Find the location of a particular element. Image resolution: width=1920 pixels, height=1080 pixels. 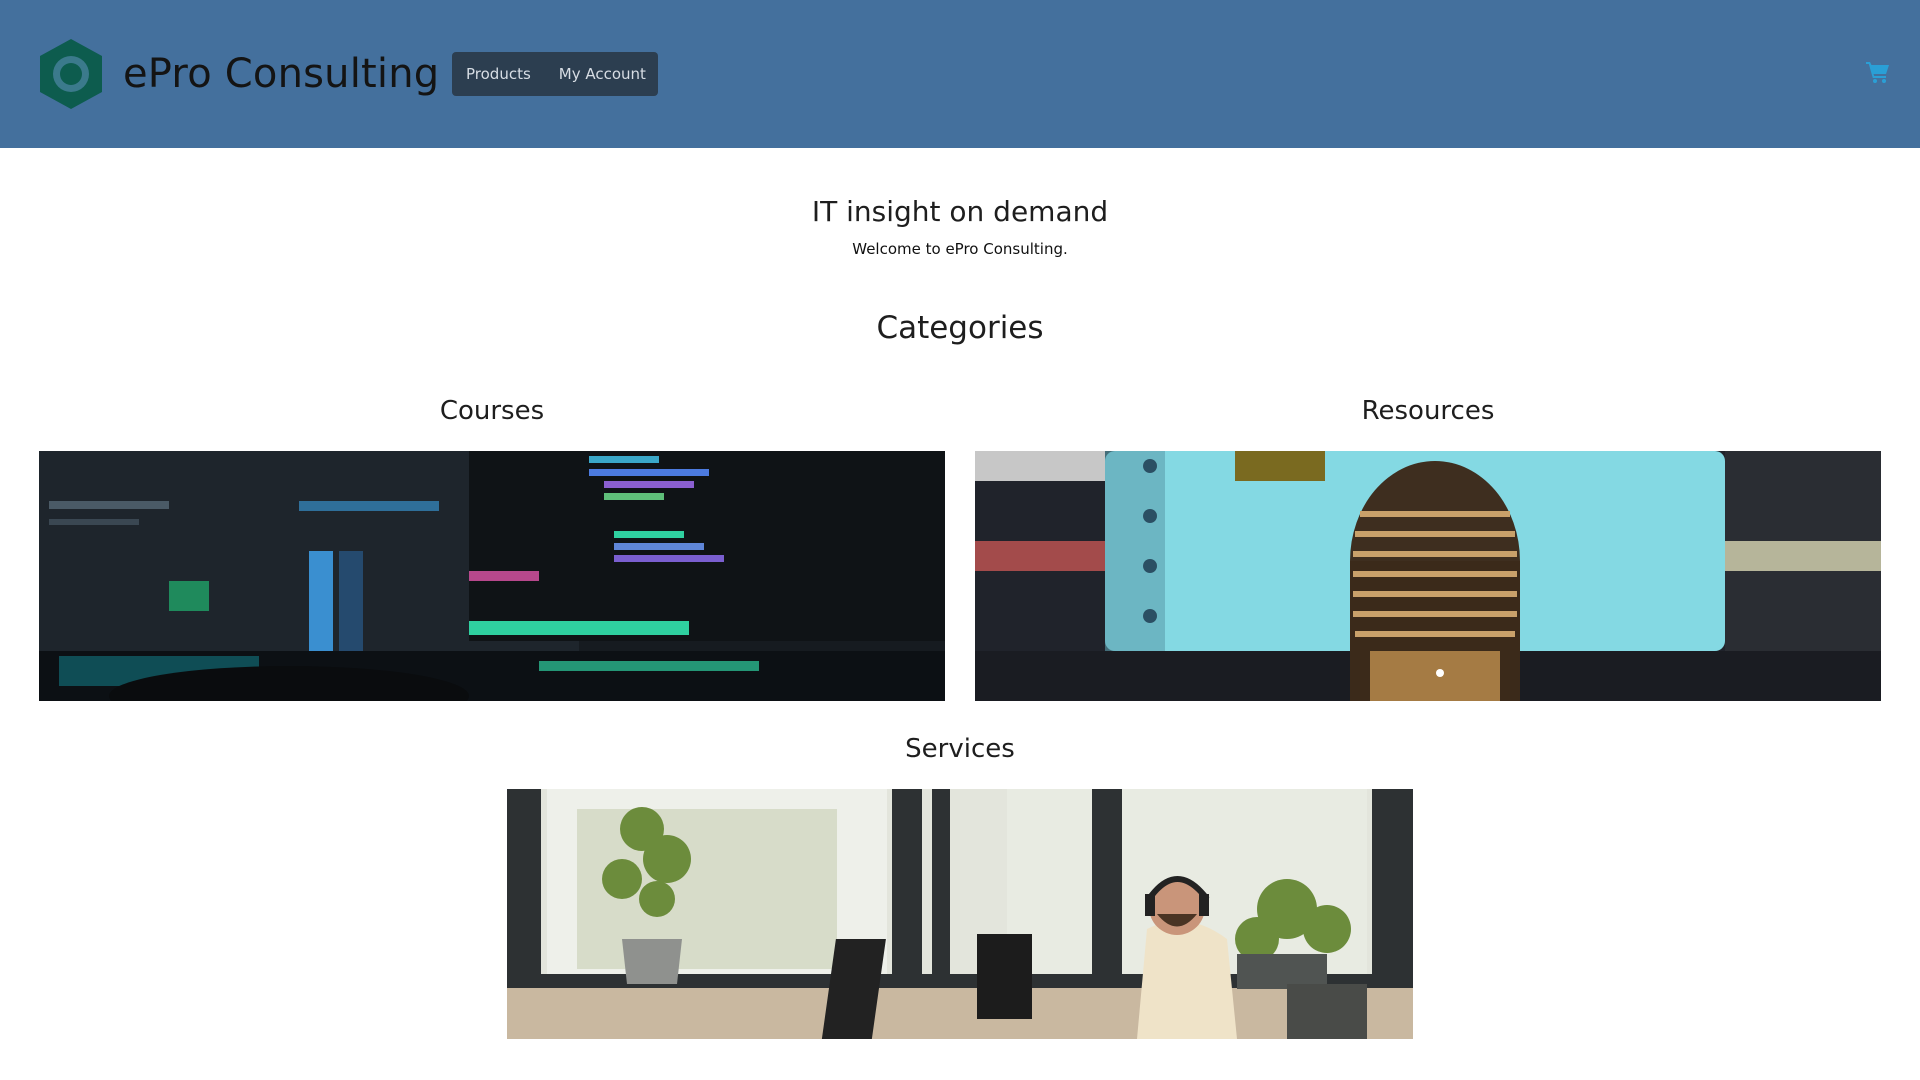

category-image-resources is located at coordinates (1428, 576).